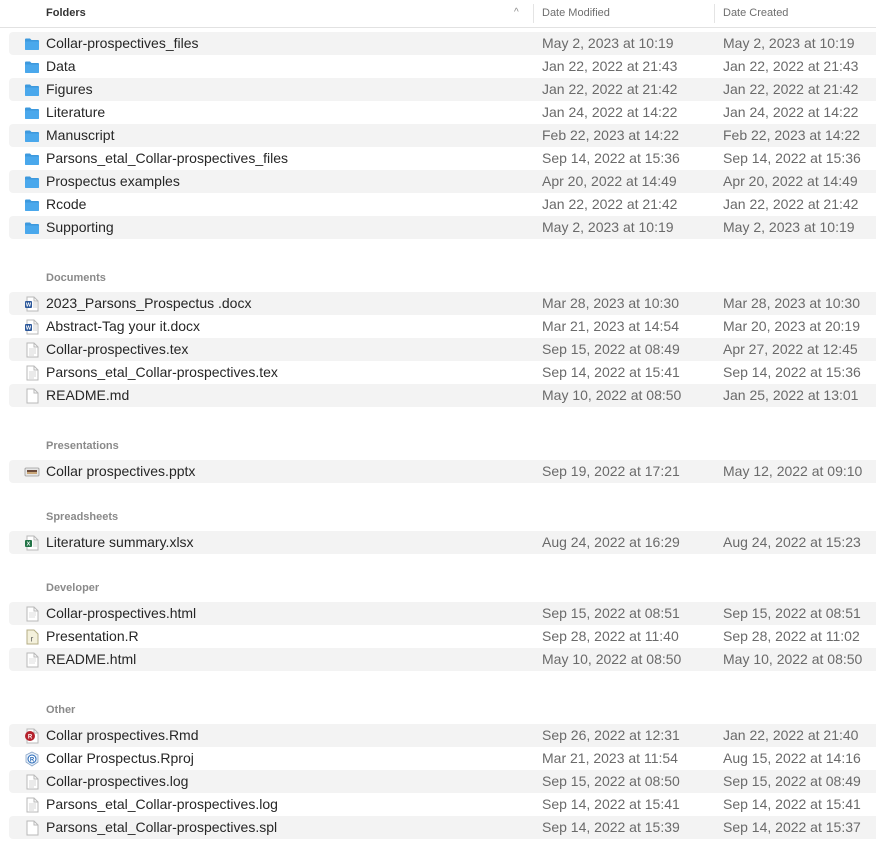  What do you see at coordinates (162, 827) in the screenshot?
I see `file-name: Parsons_etal_Collar-prospectives.spl` at bounding box center [162, 827].